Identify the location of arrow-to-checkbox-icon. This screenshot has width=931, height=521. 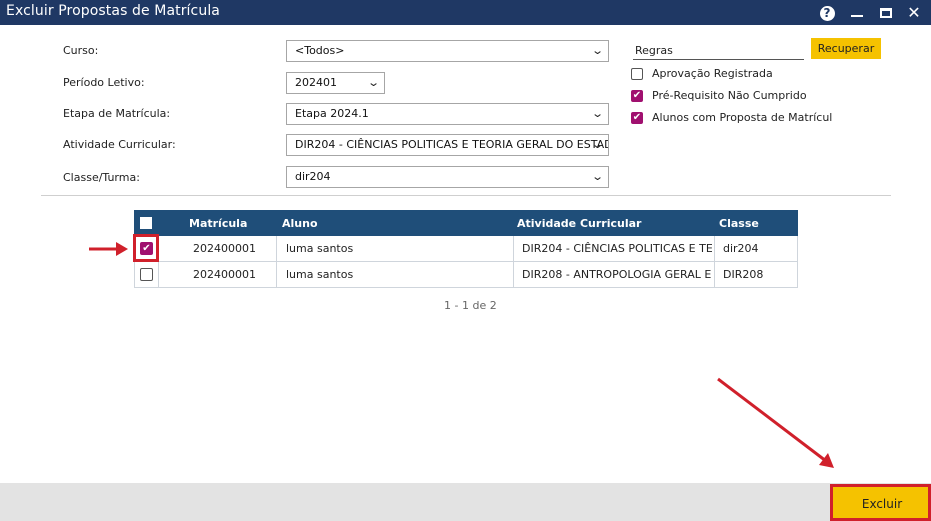
(108, 249).